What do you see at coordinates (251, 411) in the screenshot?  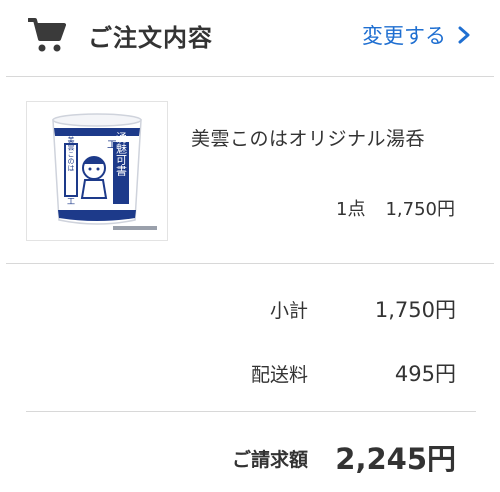 I see `summary-divider` at bounding box center [251, 411].